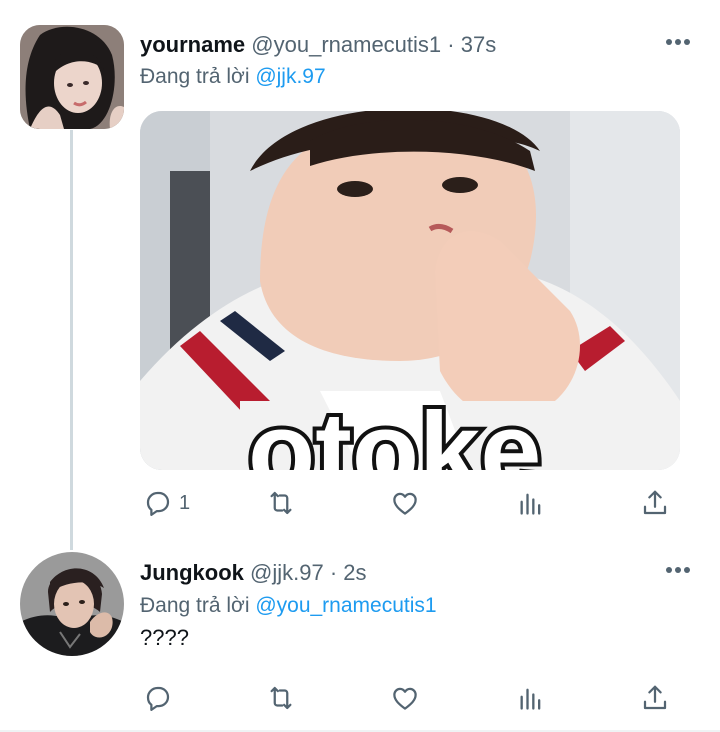  Describe the element at coordinates (348, 572) in the screenshot. I see `timestamp: · 2s` at that location.